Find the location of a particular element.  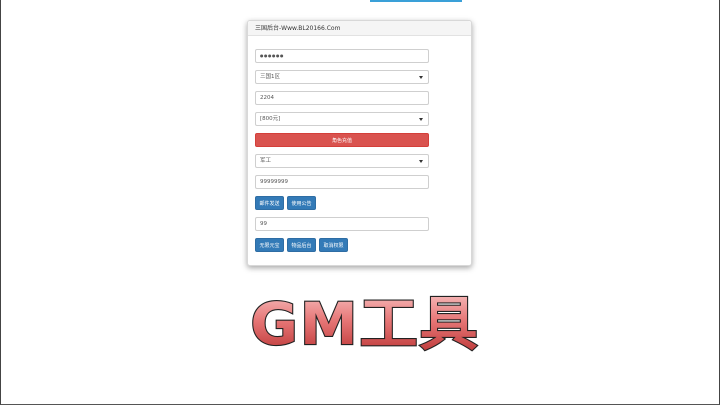

gm-tool-banner: GM工具 is located at coordinates (364, 323).